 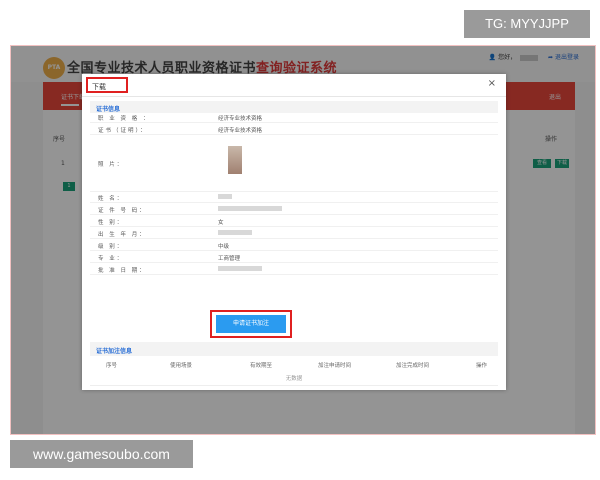 What do you see at coordinates (294, 257) in the screenshot?
I see `info-row: 专 业： 工商管理` at bounding box center [294, 257].